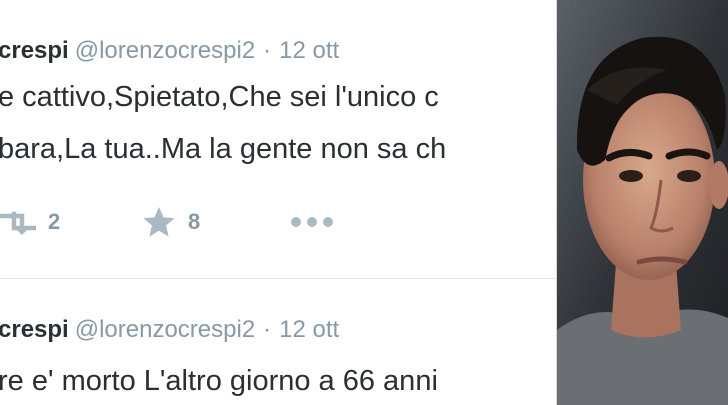 The height and width of the screenshot is (405, 728). Describe the element at coordinates (223, 149) in the screenshot. I see `tweet-text-line: bara,La tua..Ma la gente non sa ch` at that location.